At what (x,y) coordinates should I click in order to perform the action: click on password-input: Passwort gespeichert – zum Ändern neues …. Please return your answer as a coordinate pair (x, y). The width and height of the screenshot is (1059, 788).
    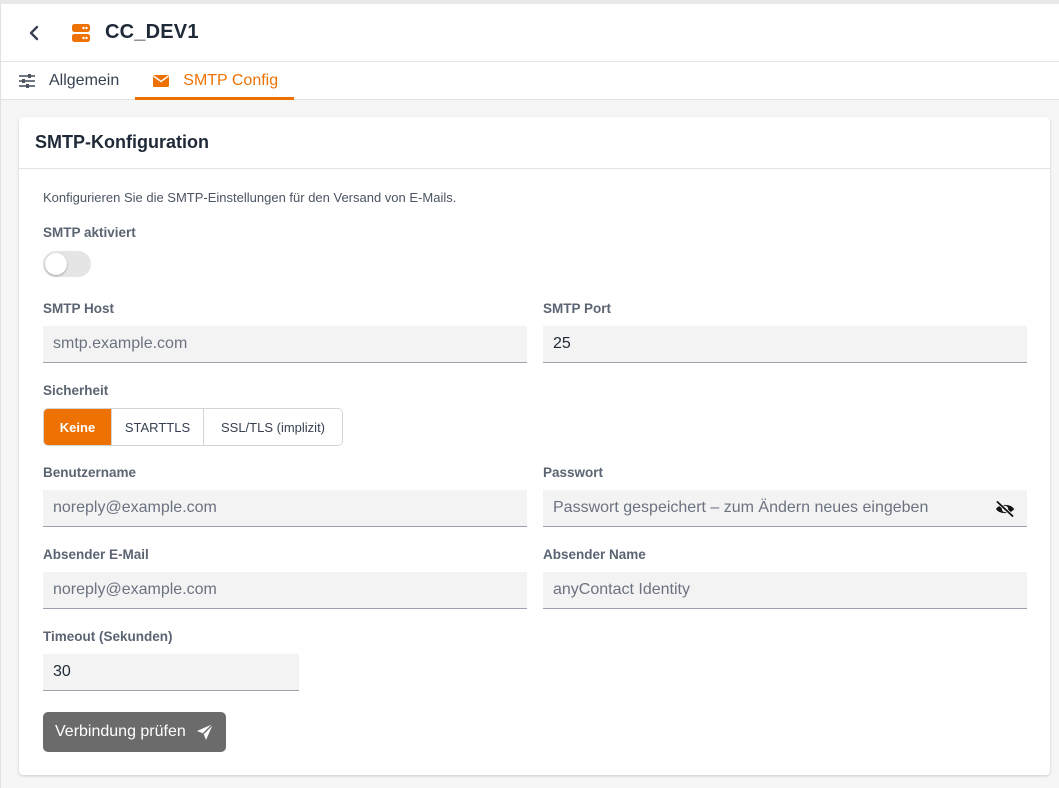
    Looking at the image, I should click on (785, 508).